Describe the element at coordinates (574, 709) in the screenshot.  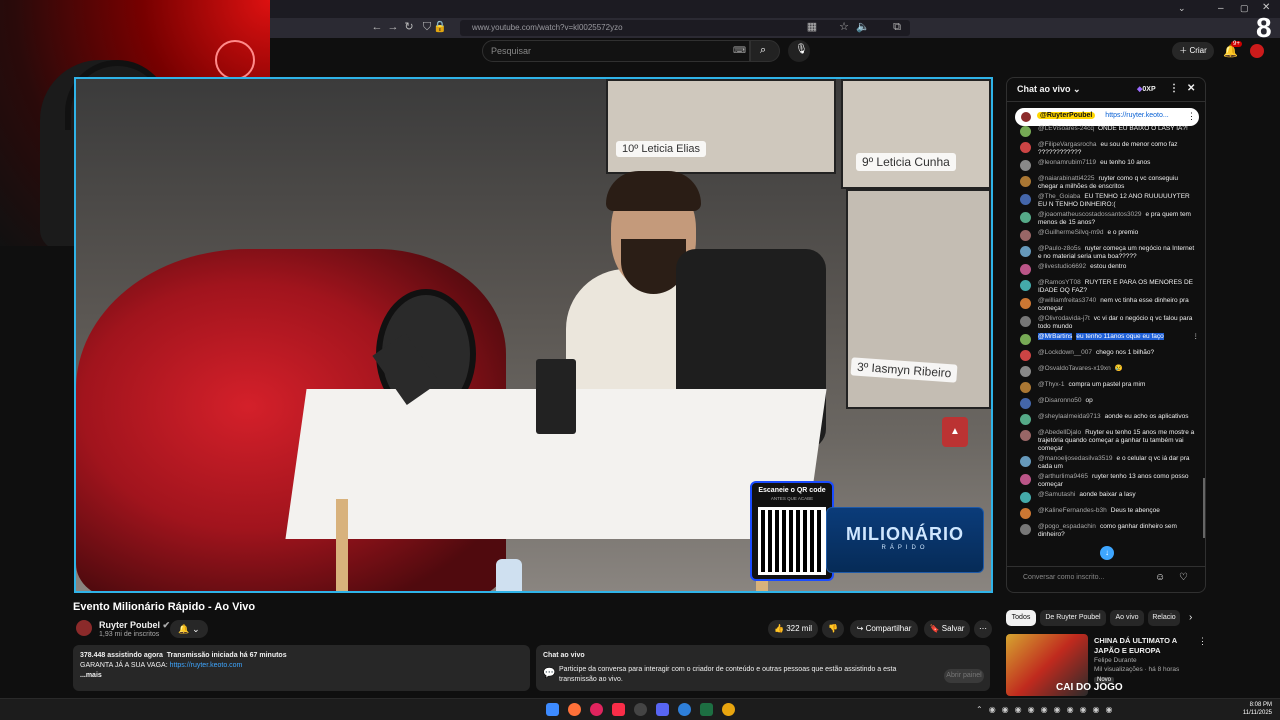
I see `firefox-icon` at that location.